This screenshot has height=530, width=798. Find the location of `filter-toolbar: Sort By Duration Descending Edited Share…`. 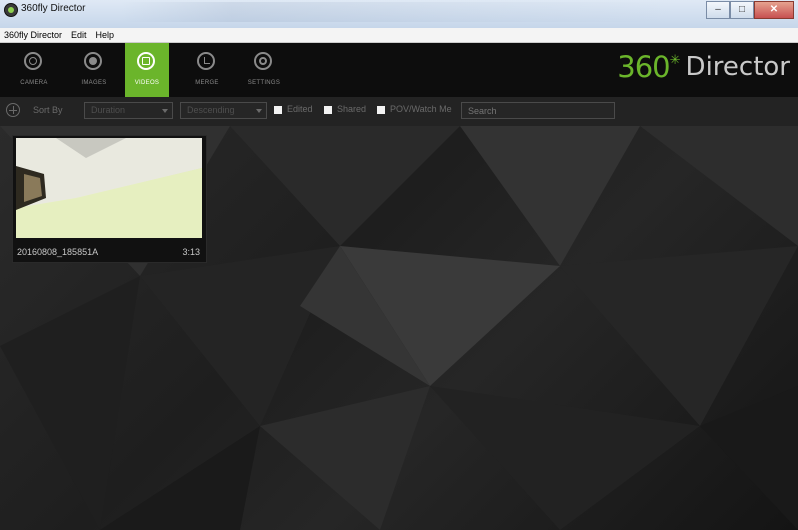

filter-toolbar: Sort By Duration Descending Edited Share… is located at coordinates (399, 111).